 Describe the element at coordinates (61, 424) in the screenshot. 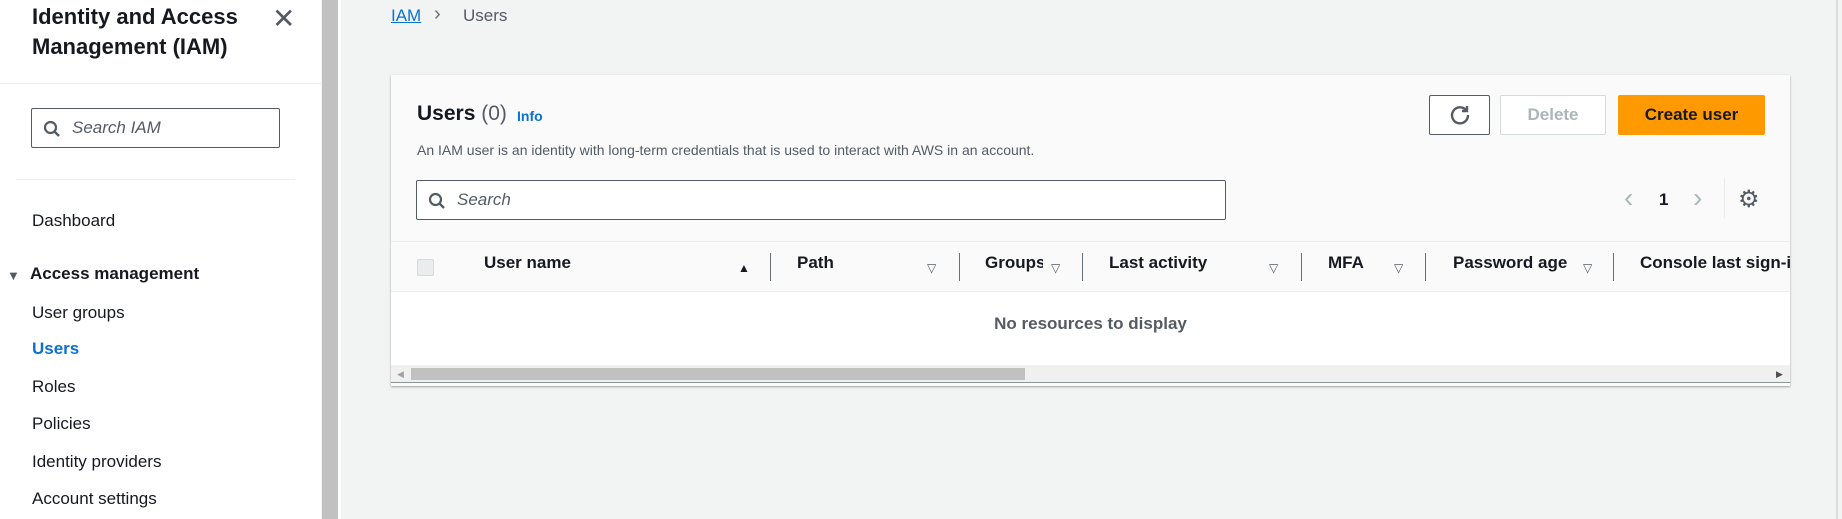

I see `sidebar-item-policies: Policies` at that location.